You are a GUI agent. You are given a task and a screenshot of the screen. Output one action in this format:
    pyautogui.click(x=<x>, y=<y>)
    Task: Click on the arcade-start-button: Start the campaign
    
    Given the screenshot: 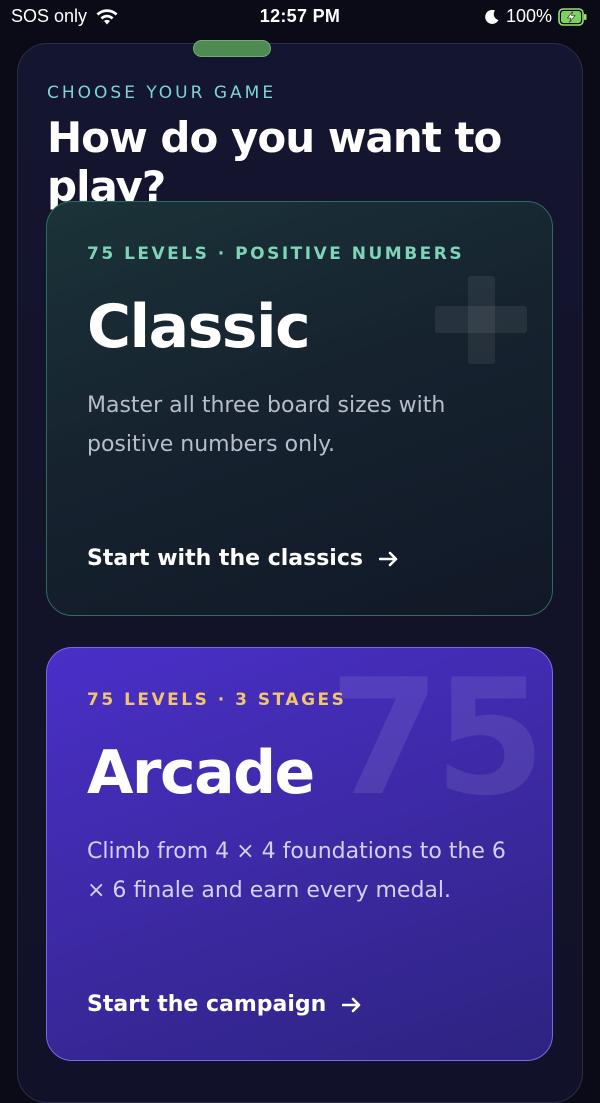 What is the action you would take?
    pyautogui.click(x=224, y=1004)
    